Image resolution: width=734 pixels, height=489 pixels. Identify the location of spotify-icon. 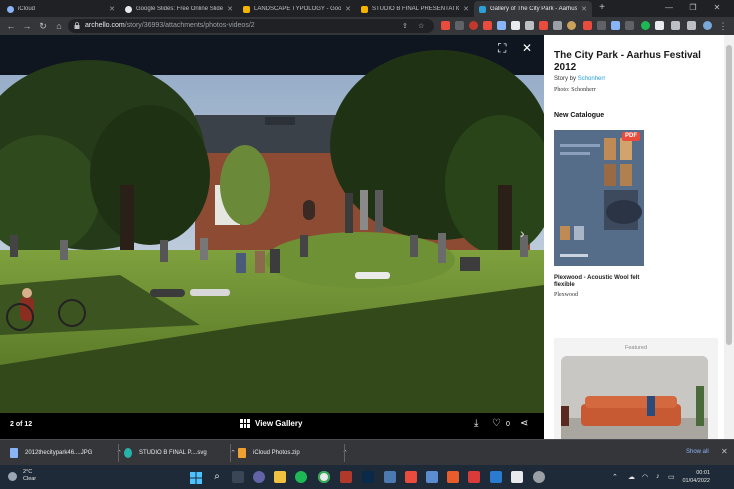
(301, 477).